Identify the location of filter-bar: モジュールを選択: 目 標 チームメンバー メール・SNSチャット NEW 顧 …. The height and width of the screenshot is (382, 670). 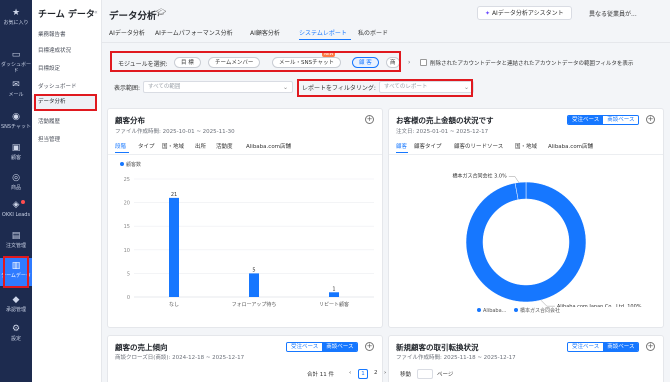
(386, 77).